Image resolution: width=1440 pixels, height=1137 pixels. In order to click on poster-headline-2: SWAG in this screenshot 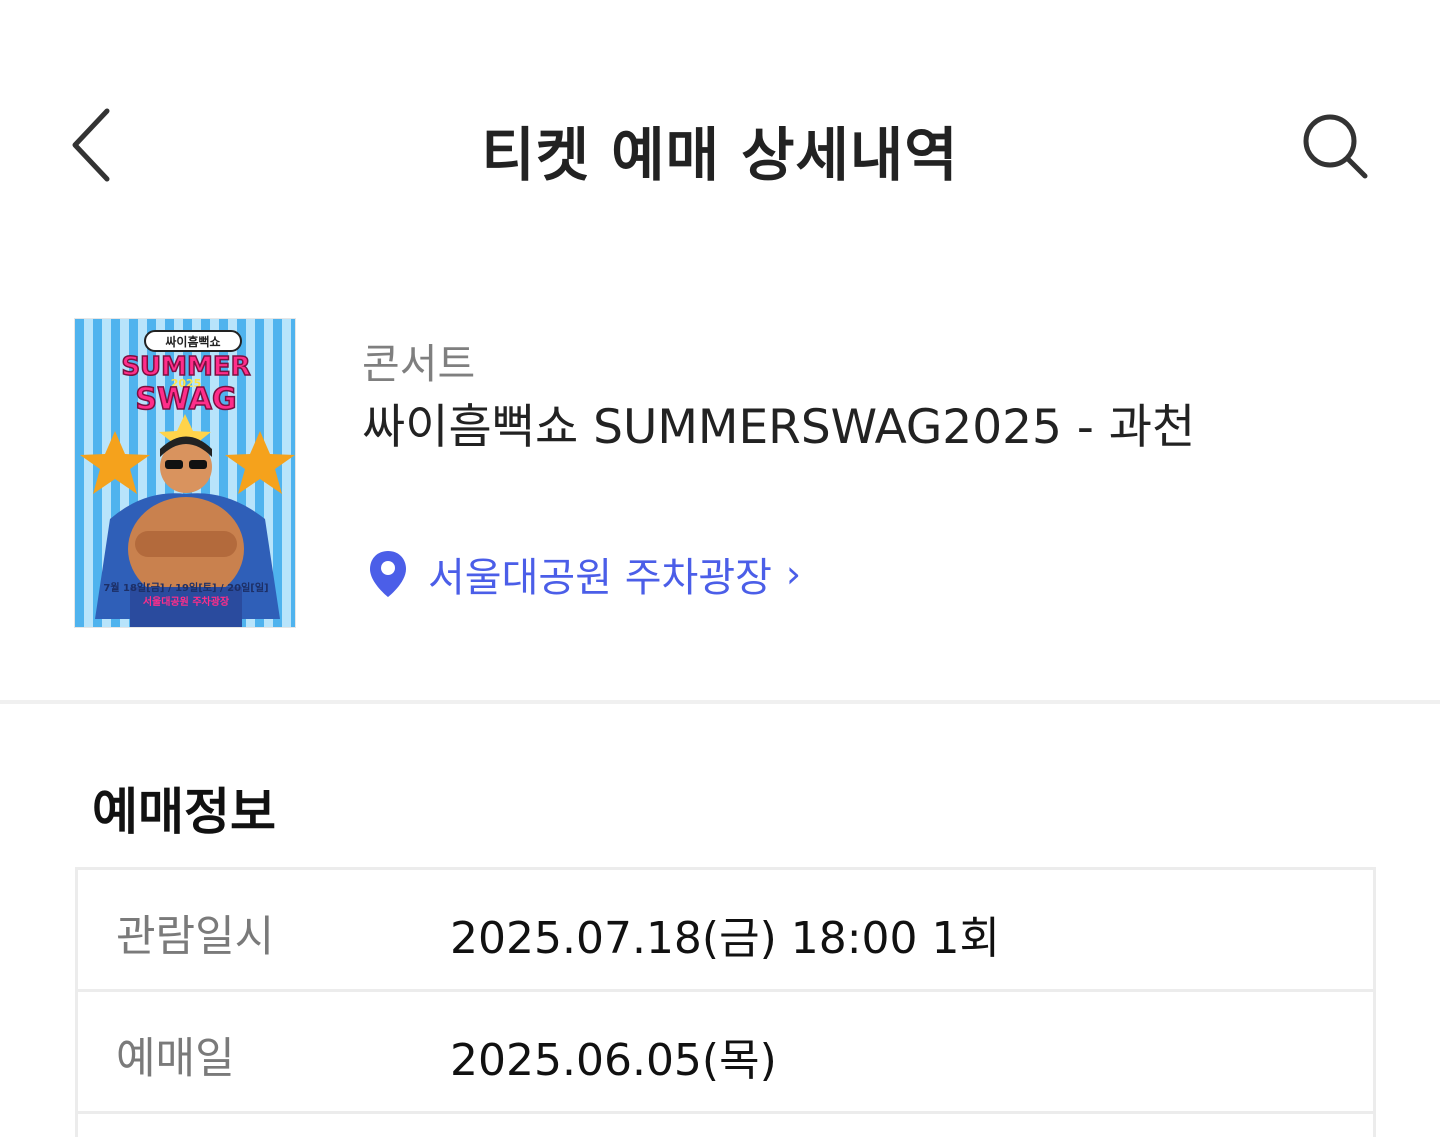, I will do `click(185, 399)`.